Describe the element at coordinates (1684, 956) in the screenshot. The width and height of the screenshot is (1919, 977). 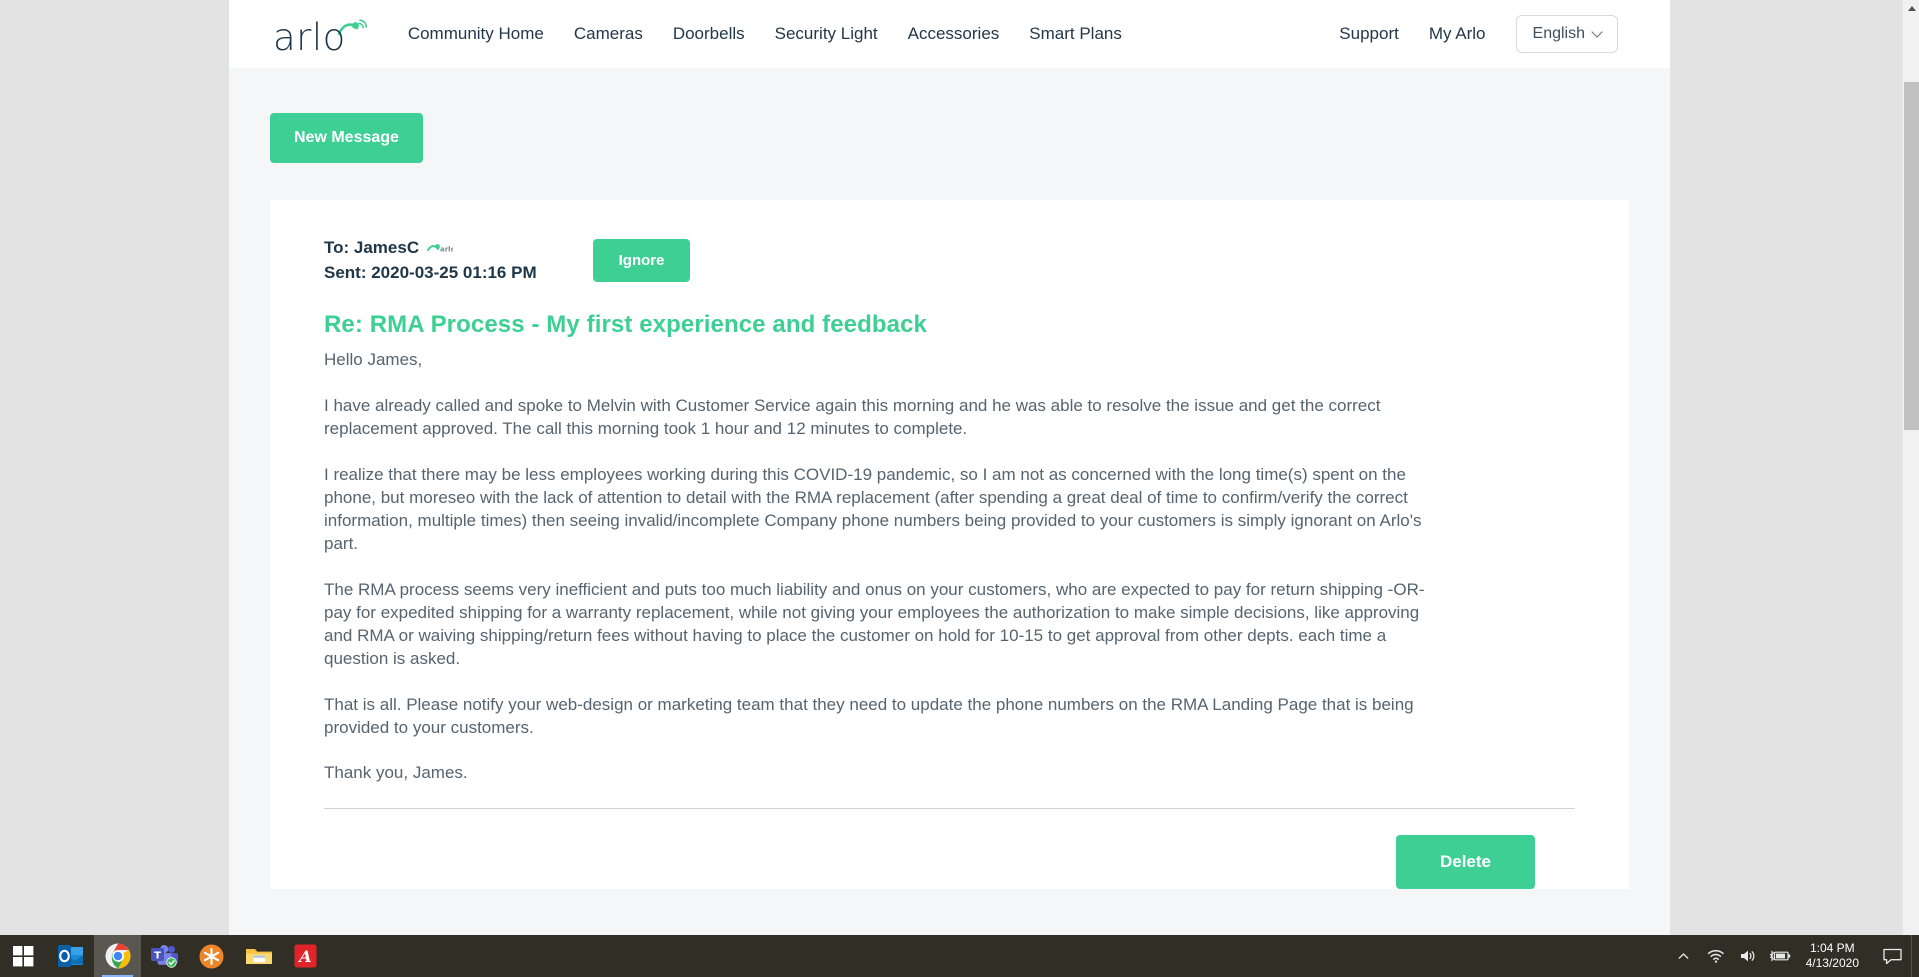
I see `show-hidden-icons-icon` at that location.